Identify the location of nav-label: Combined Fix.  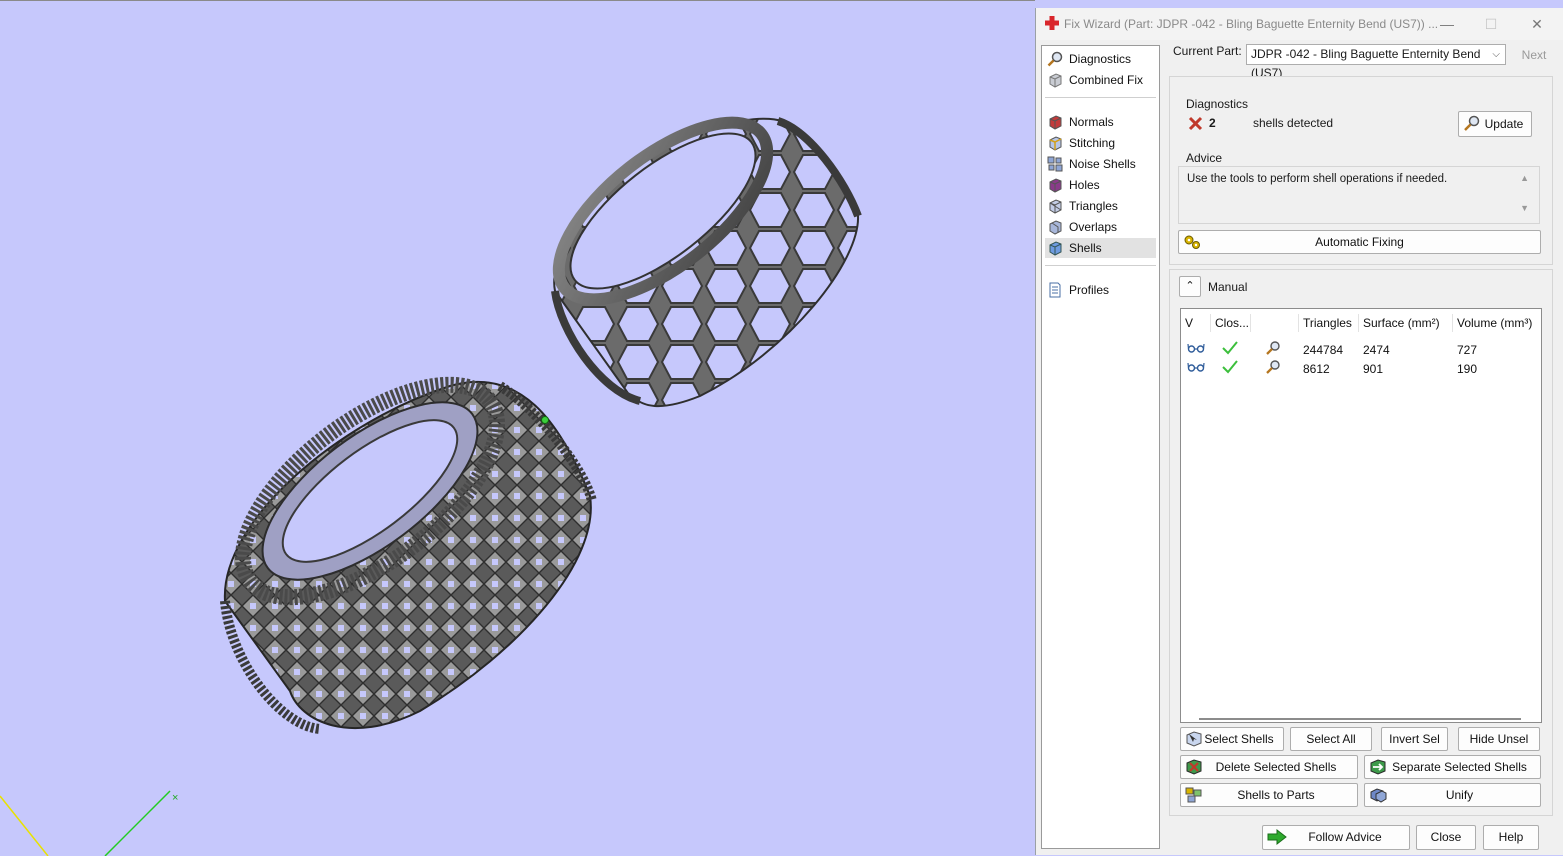
(1106, 80).